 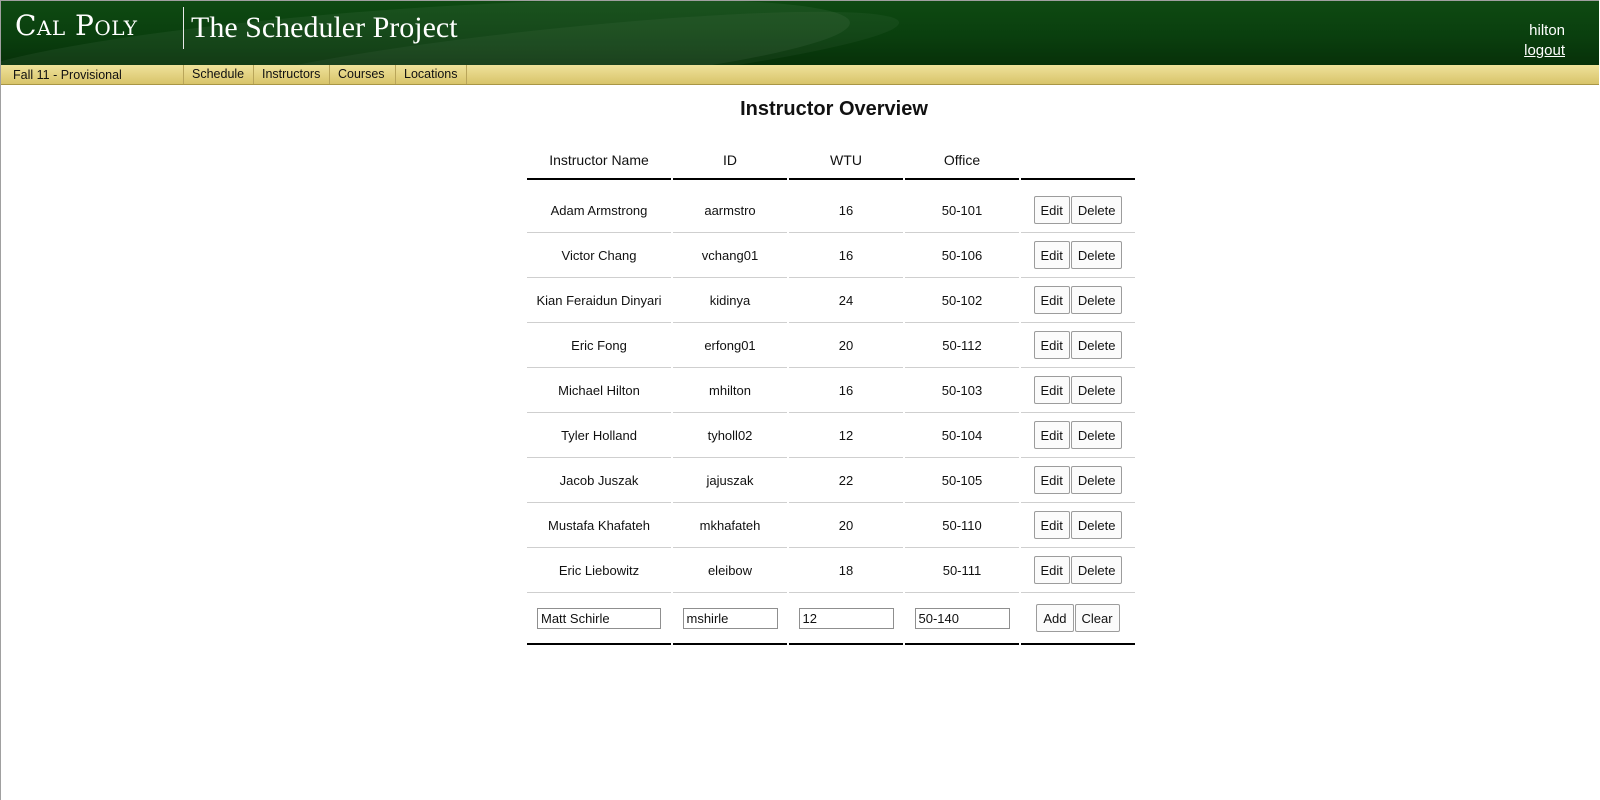 I want to click on cell-wtu: 22, so click(x=846, y=480).